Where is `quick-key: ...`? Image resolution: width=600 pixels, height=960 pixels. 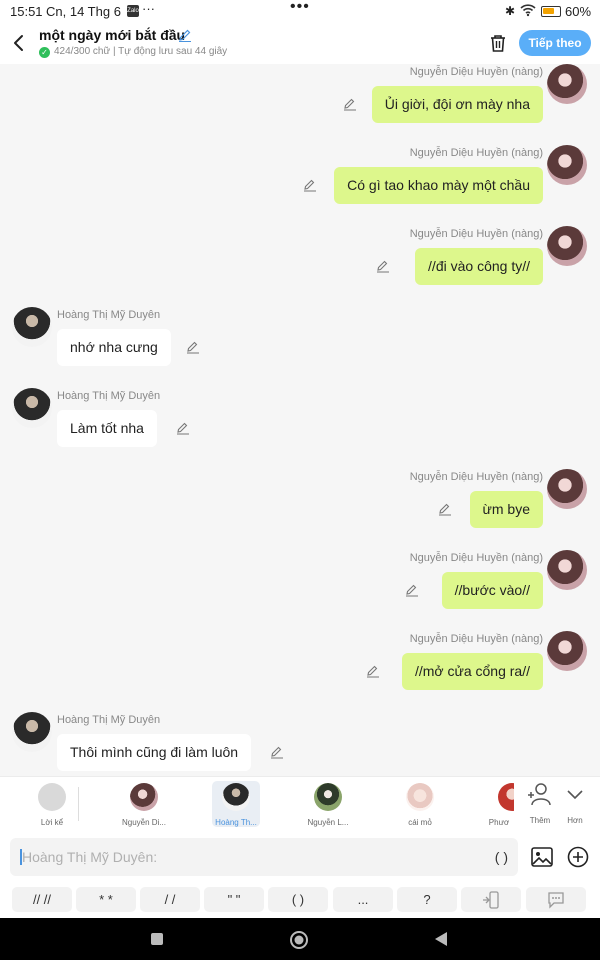
quick-key: ... is located at coordinates (363, 899).